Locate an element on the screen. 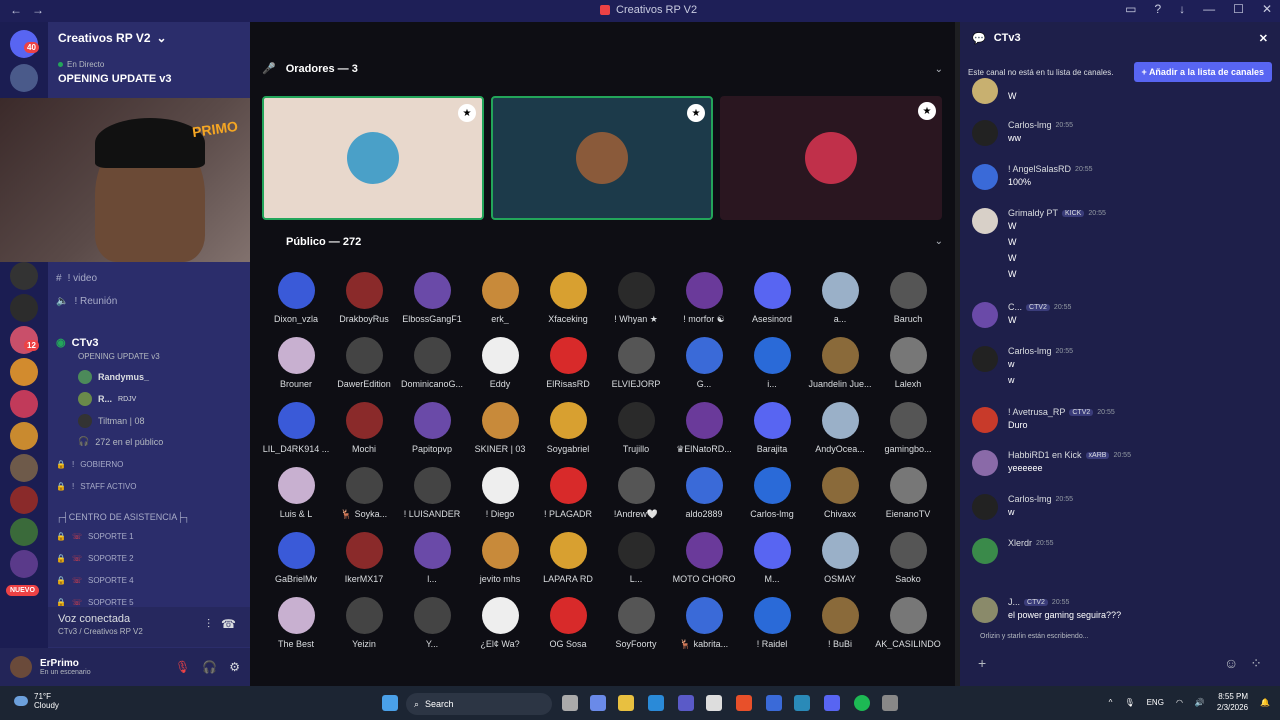  stage-user: R... RDJV is located at coordinates (107, 399).